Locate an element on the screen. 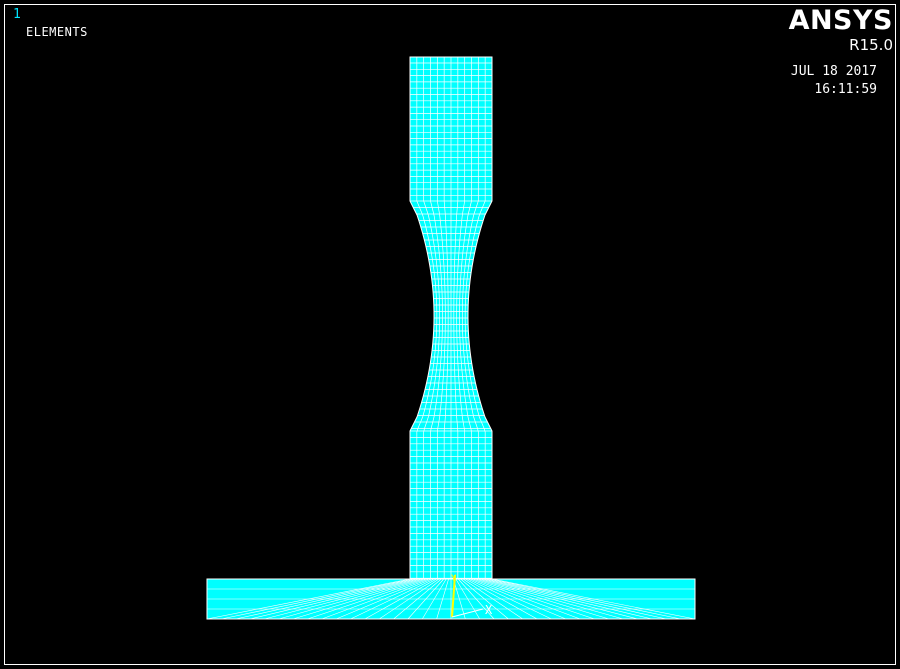 The height and width of the screenshot is (669, 900). base-plate-mesh is located at coordinates (451, 599).